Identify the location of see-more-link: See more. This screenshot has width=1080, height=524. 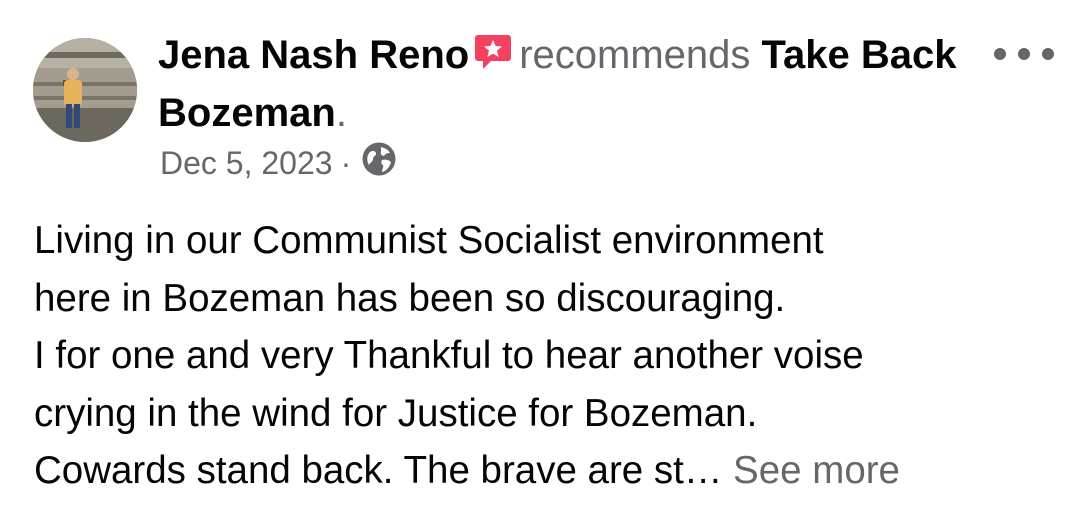
(816, 470).